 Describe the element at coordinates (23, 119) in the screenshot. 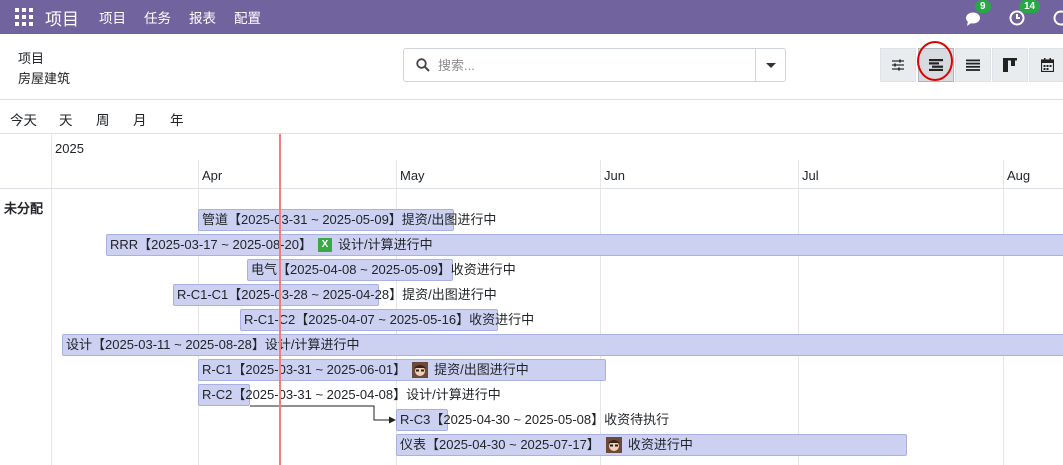

I see `scale-today-button: 今天` at that location.